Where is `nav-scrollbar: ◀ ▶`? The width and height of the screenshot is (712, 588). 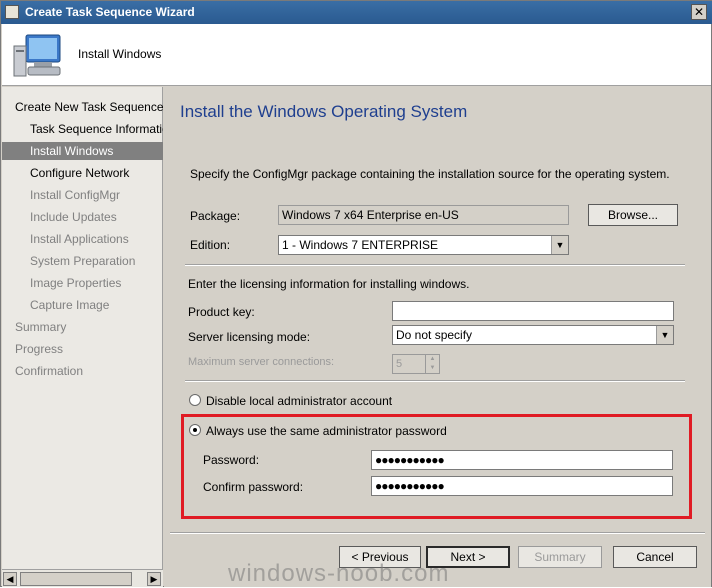
nav-scrollbar: ◀ ▶ is located at coordinates (82, 578).